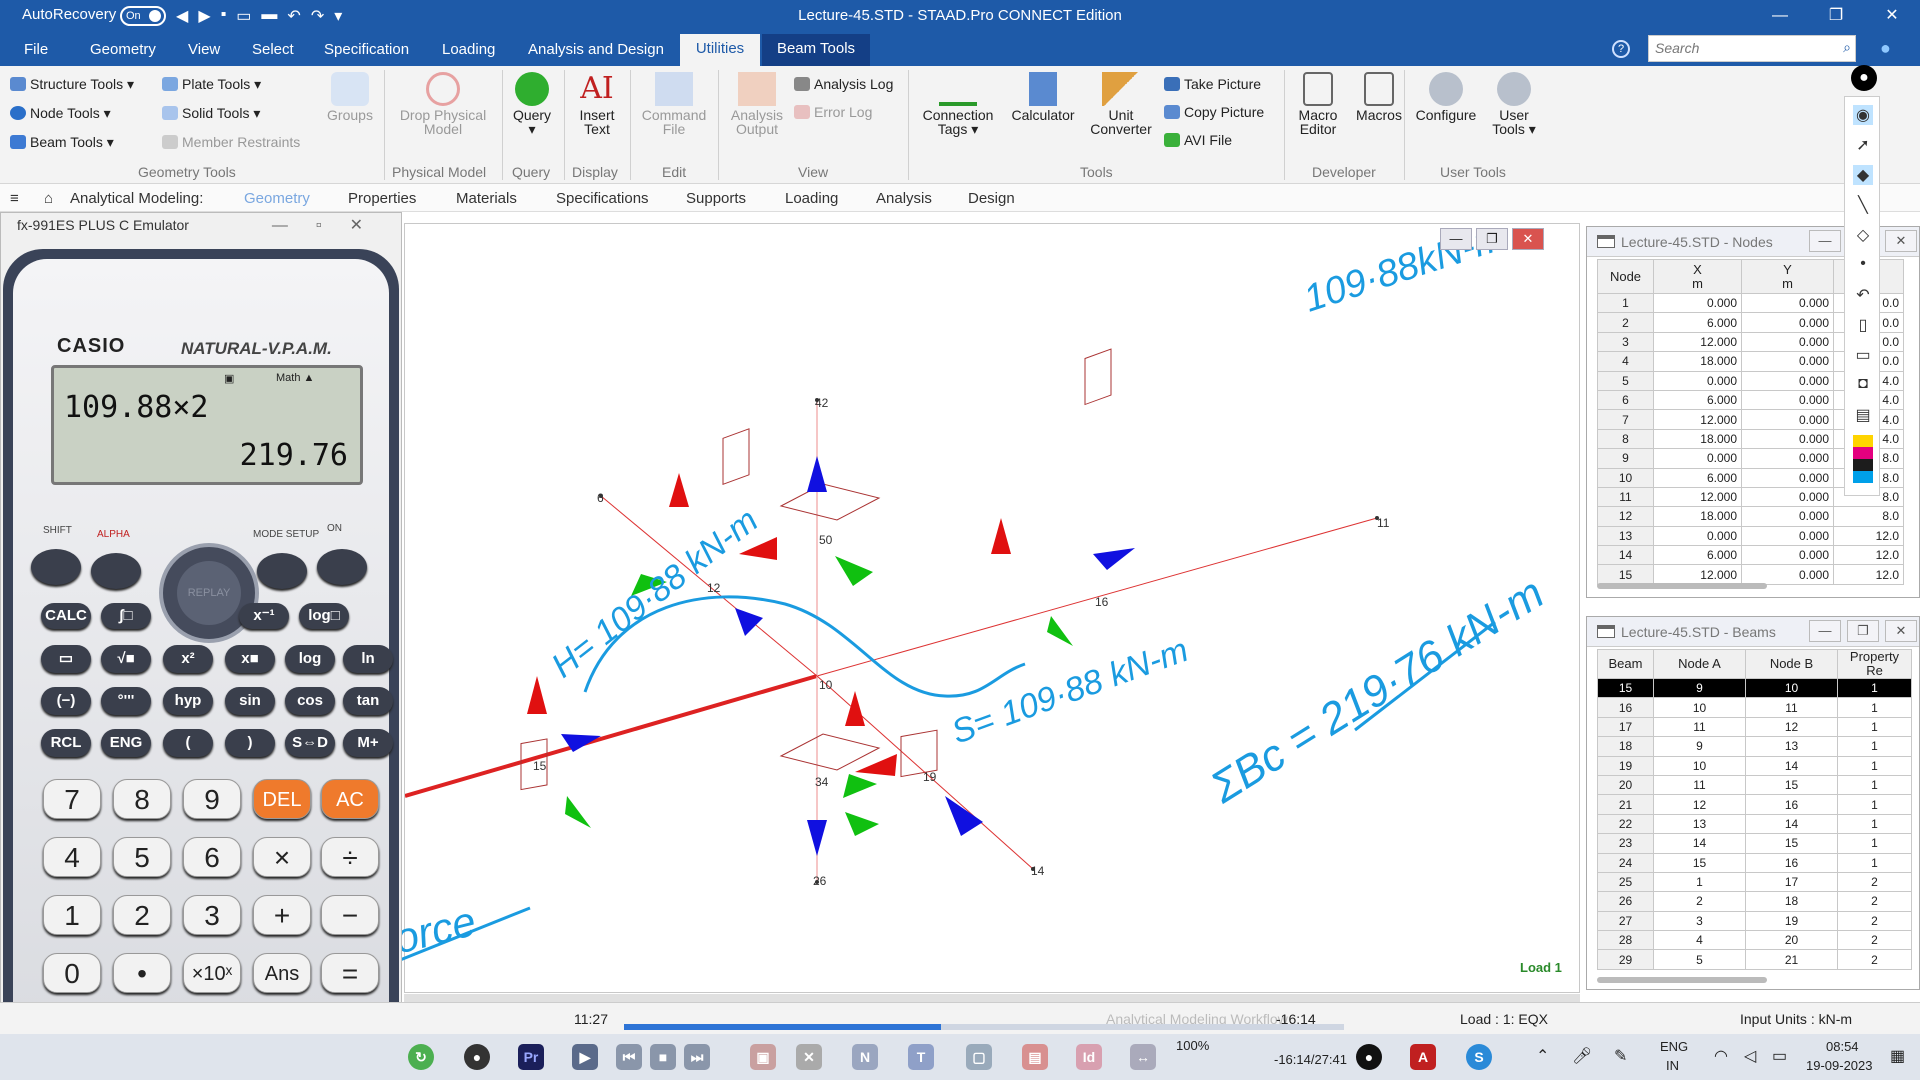 This screenshot has height=1080, width=1920. Describe the element at coordinates (1625, 497) in the screenshot. I see `row-header-cell: 11` at that location.